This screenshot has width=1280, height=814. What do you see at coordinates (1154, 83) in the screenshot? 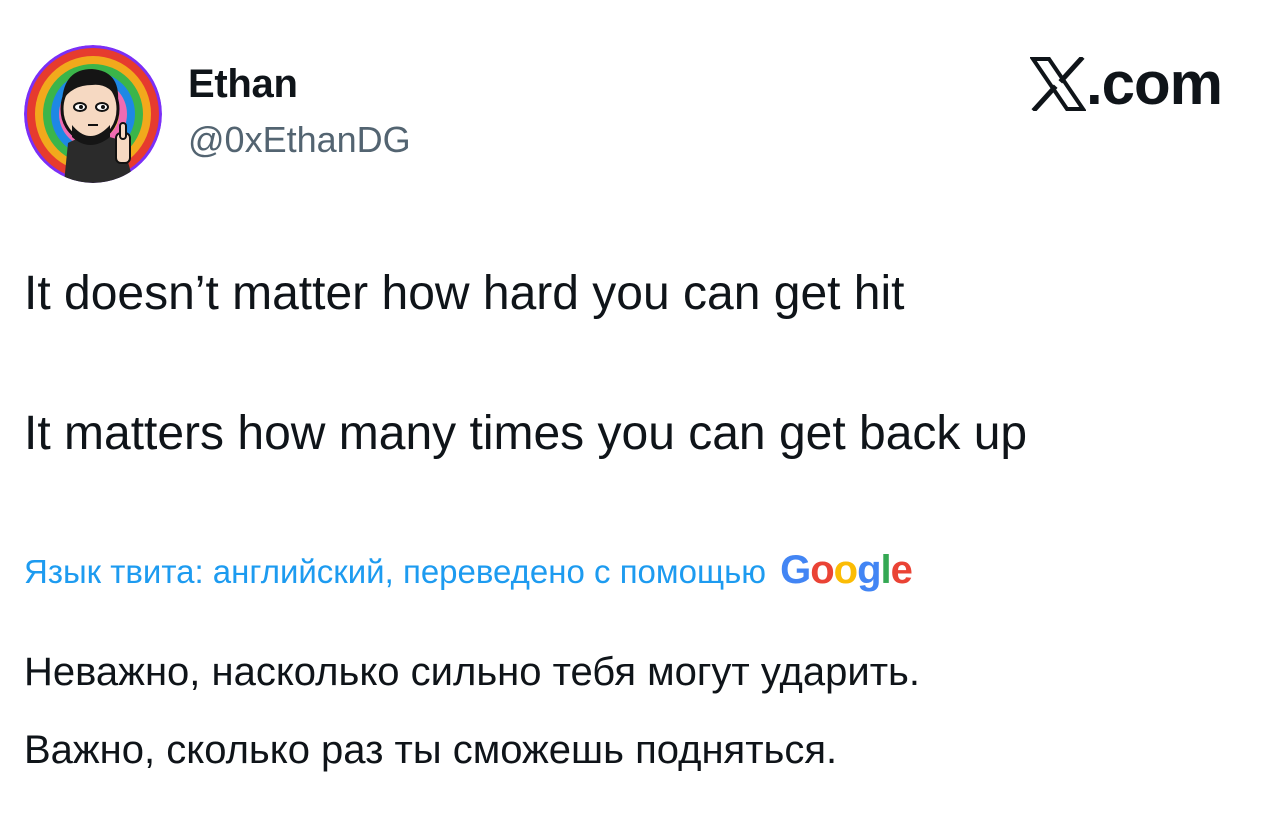
I see `brand-domain: .com` at bounding box center [1154, 83].